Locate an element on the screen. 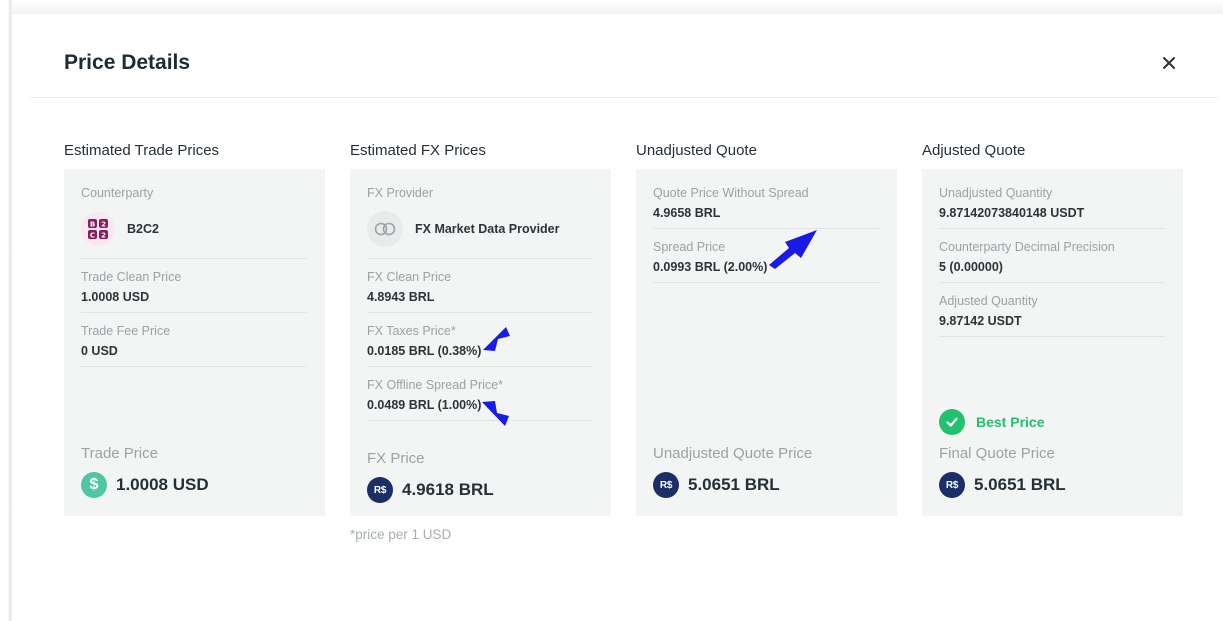 Image resolution: width=1223 pixels, height=621 pixels. counterparty-field: Counterparty is located at coordinates (194, 193).